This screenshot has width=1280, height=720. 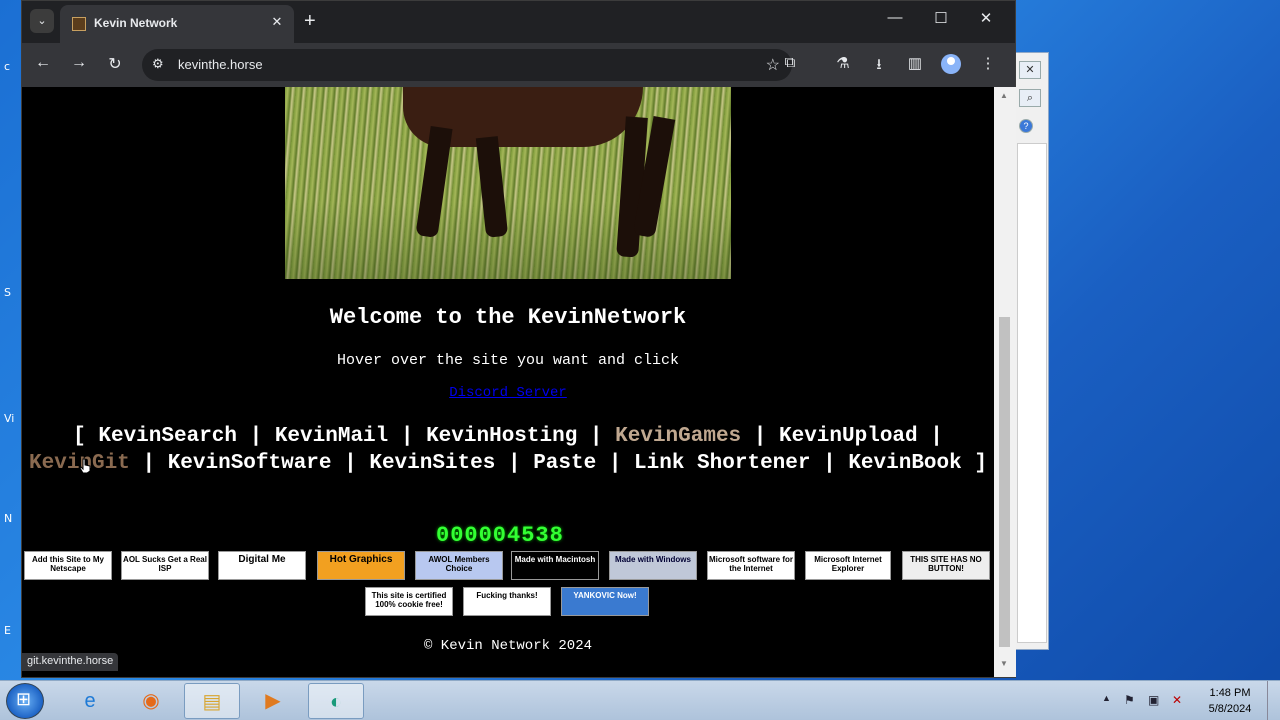 What do you see at coordinates (7, 630) in the screenshot?
I see `desktop-label-fragment: E` at bounding box center [7, 630].